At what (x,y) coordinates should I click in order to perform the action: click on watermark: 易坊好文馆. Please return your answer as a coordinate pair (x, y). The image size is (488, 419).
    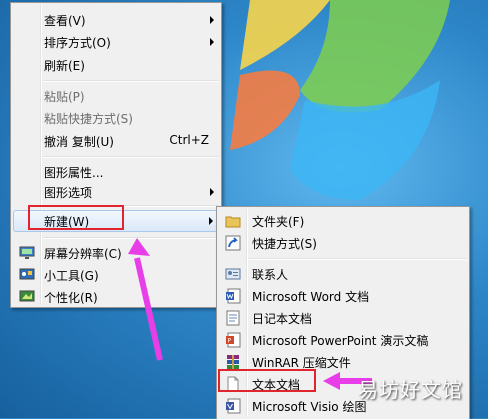
    Looking at the image, I should click on (414, 390).